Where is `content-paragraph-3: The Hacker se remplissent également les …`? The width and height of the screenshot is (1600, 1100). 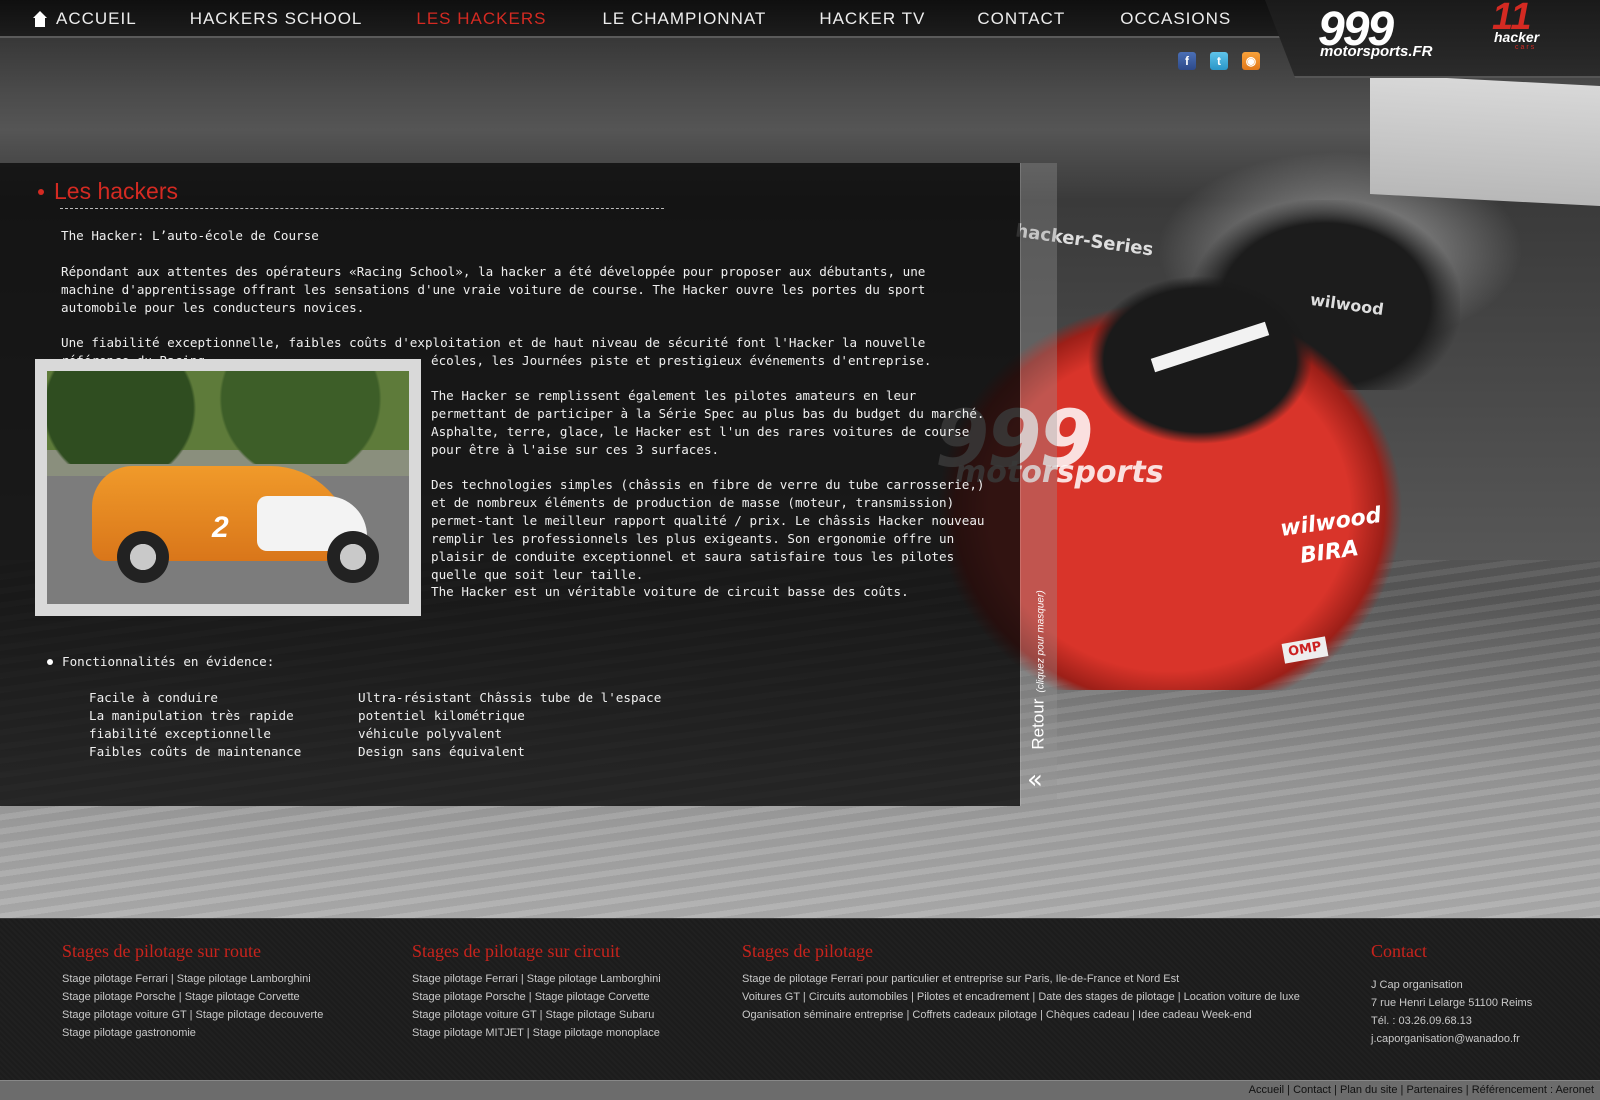 content-paragraph-3: The Hacker se remplissent également les … is located at coordinates (711, 423).